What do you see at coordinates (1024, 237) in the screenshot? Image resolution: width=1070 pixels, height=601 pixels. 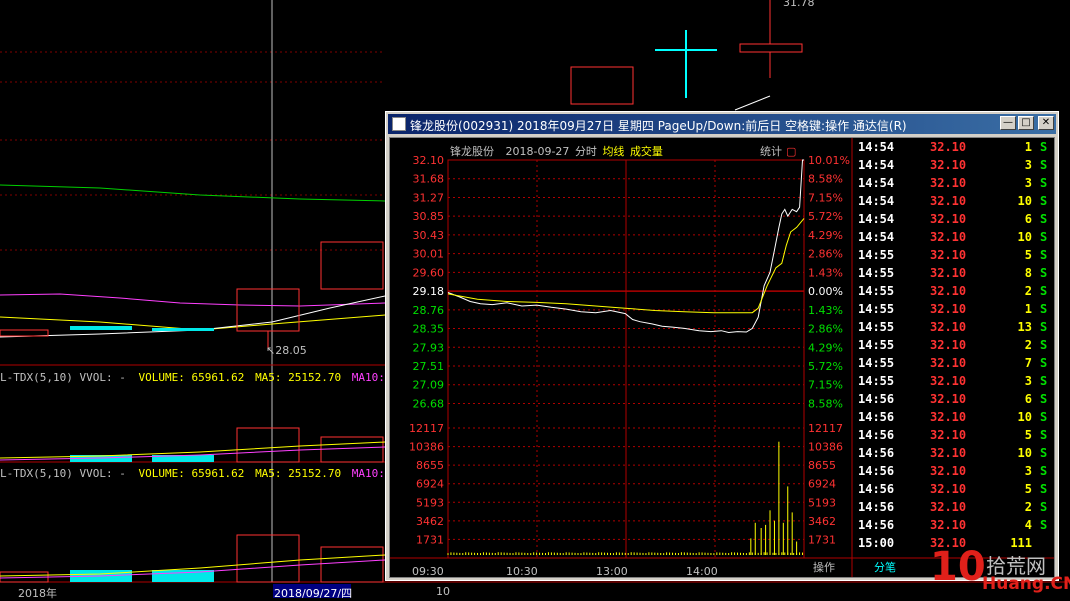 I see `tick-vol: 10` at bounding box center [1024, 237].